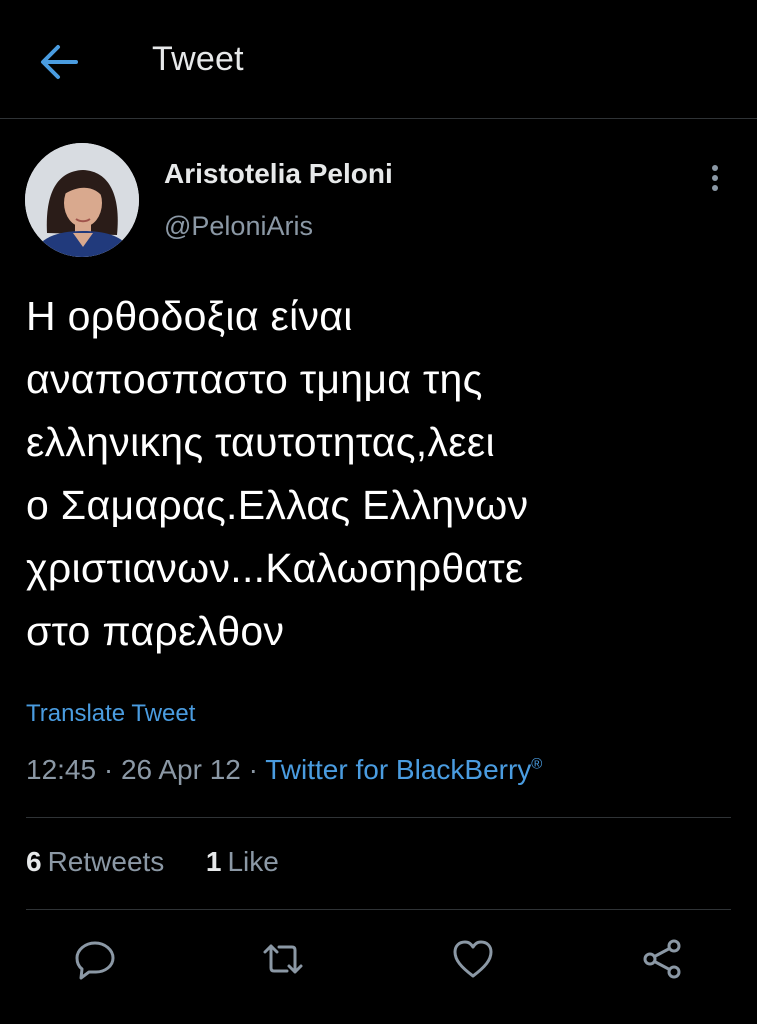 This screenshot has width=757, height=1024. What do you see at coordinates (110, 714) in the screenshot?
I see `translate-tweet-link: Translate Tweet` at bounding box center [110, 714].